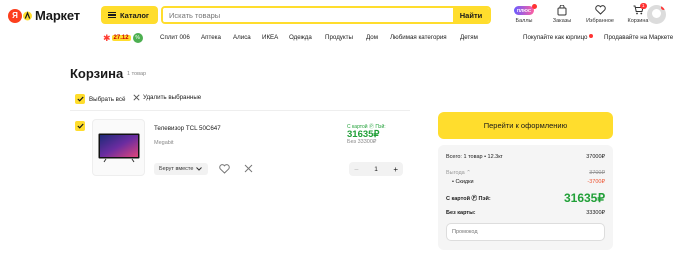 The image size is (680, 255). Describe the element at coordinates (638, 21) in the screenshot. I see `cart-label: Корзина` at that location.